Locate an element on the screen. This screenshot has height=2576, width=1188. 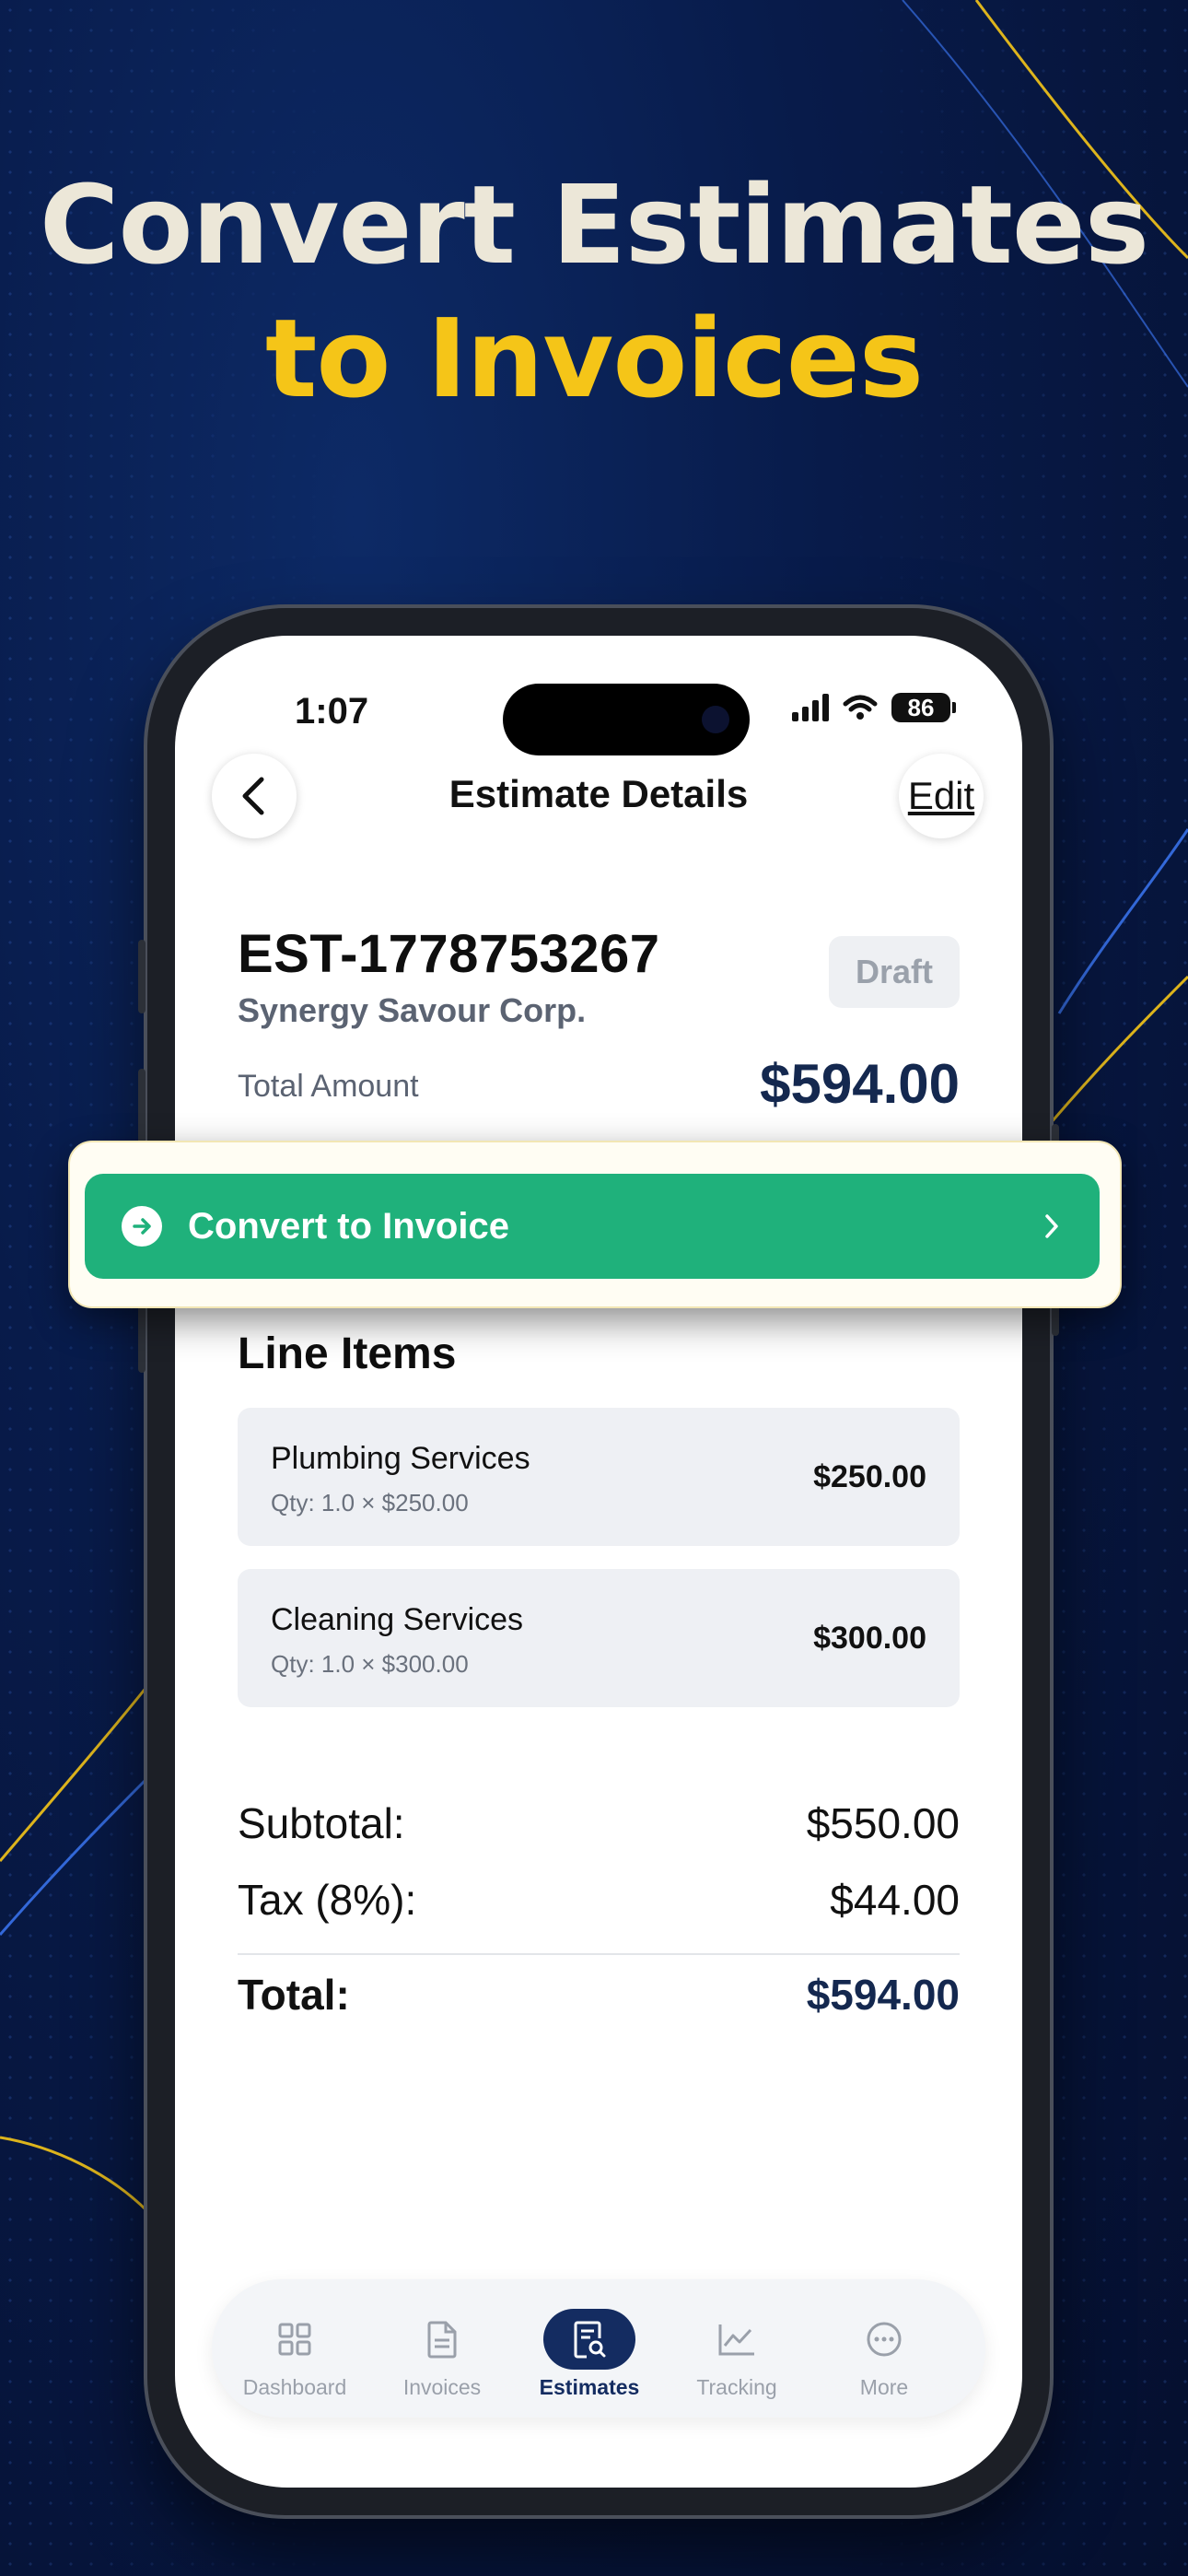
line-item-qty: Qty: 1.0 × $300.00 is located at coordinates (370, 1664).